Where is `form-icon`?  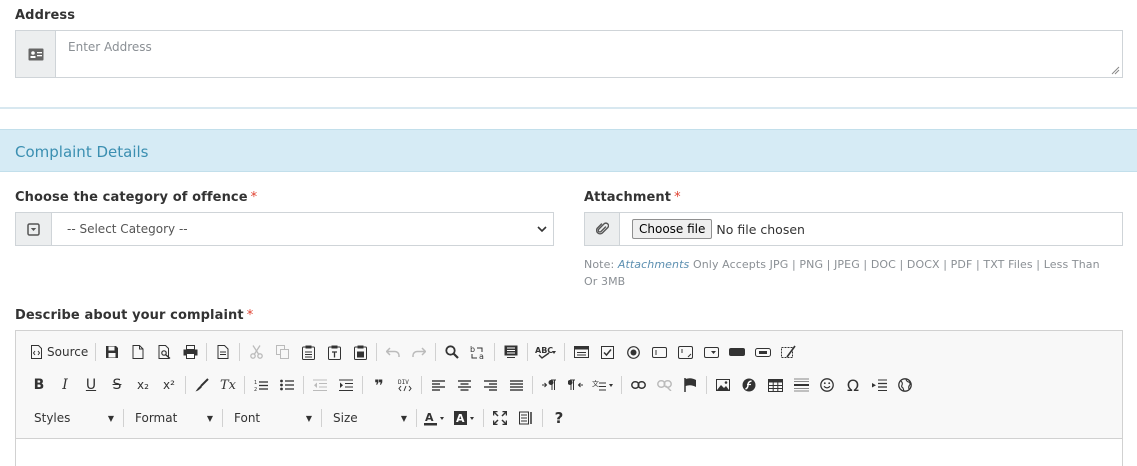
form-icon is located at coordinates (581, 352).